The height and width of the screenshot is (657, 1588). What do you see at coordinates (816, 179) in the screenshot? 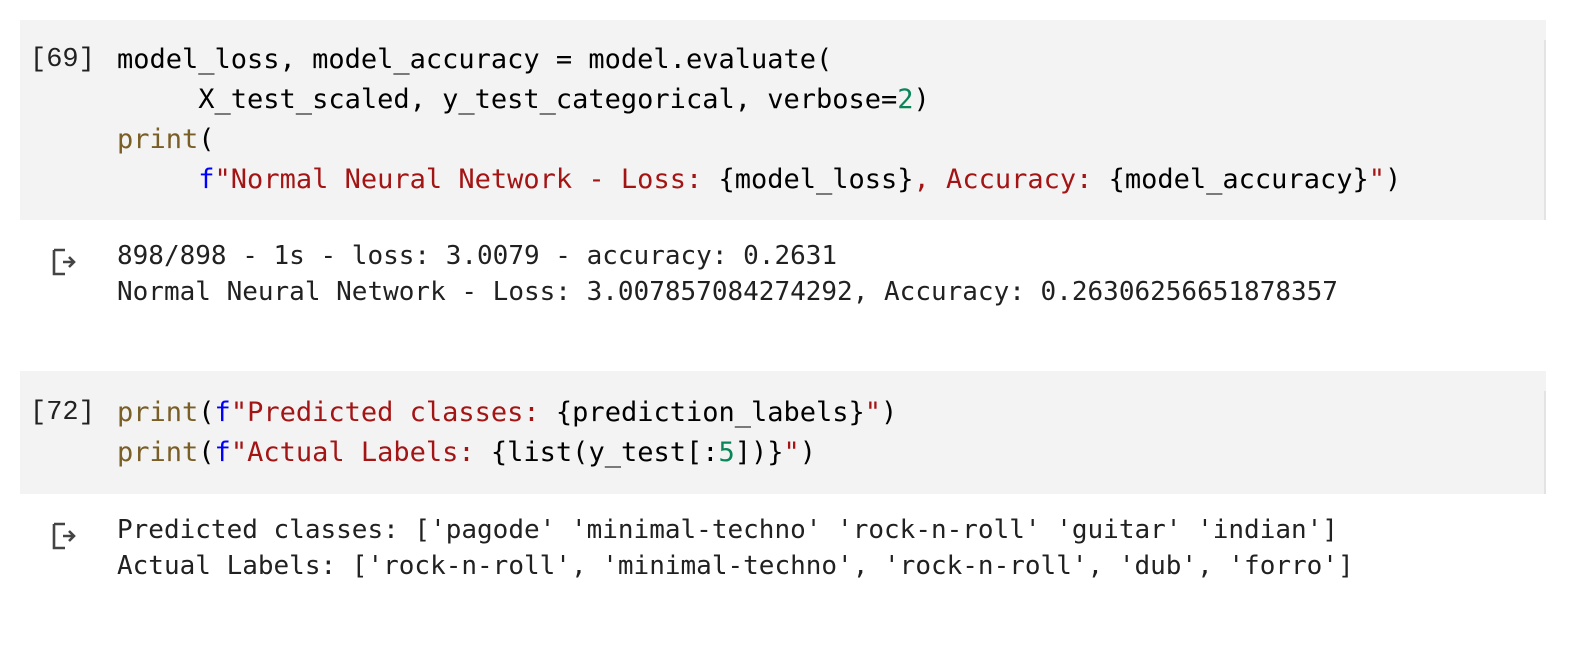
I see `code-token: {model_loss}` at bounding box center [816, 179].